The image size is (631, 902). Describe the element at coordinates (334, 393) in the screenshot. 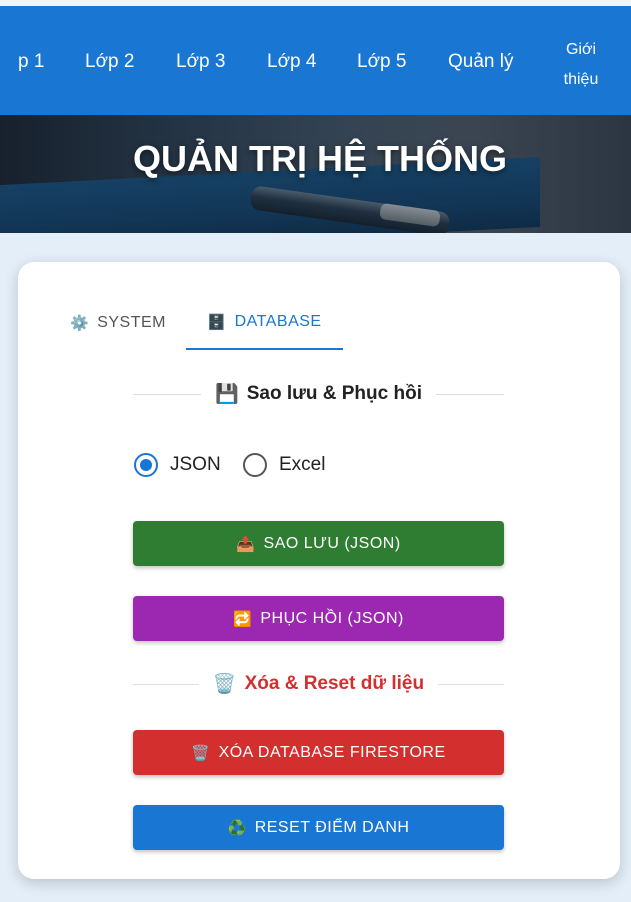

I see `section-title-text: Sao lưu & Phục hồi` at that location.